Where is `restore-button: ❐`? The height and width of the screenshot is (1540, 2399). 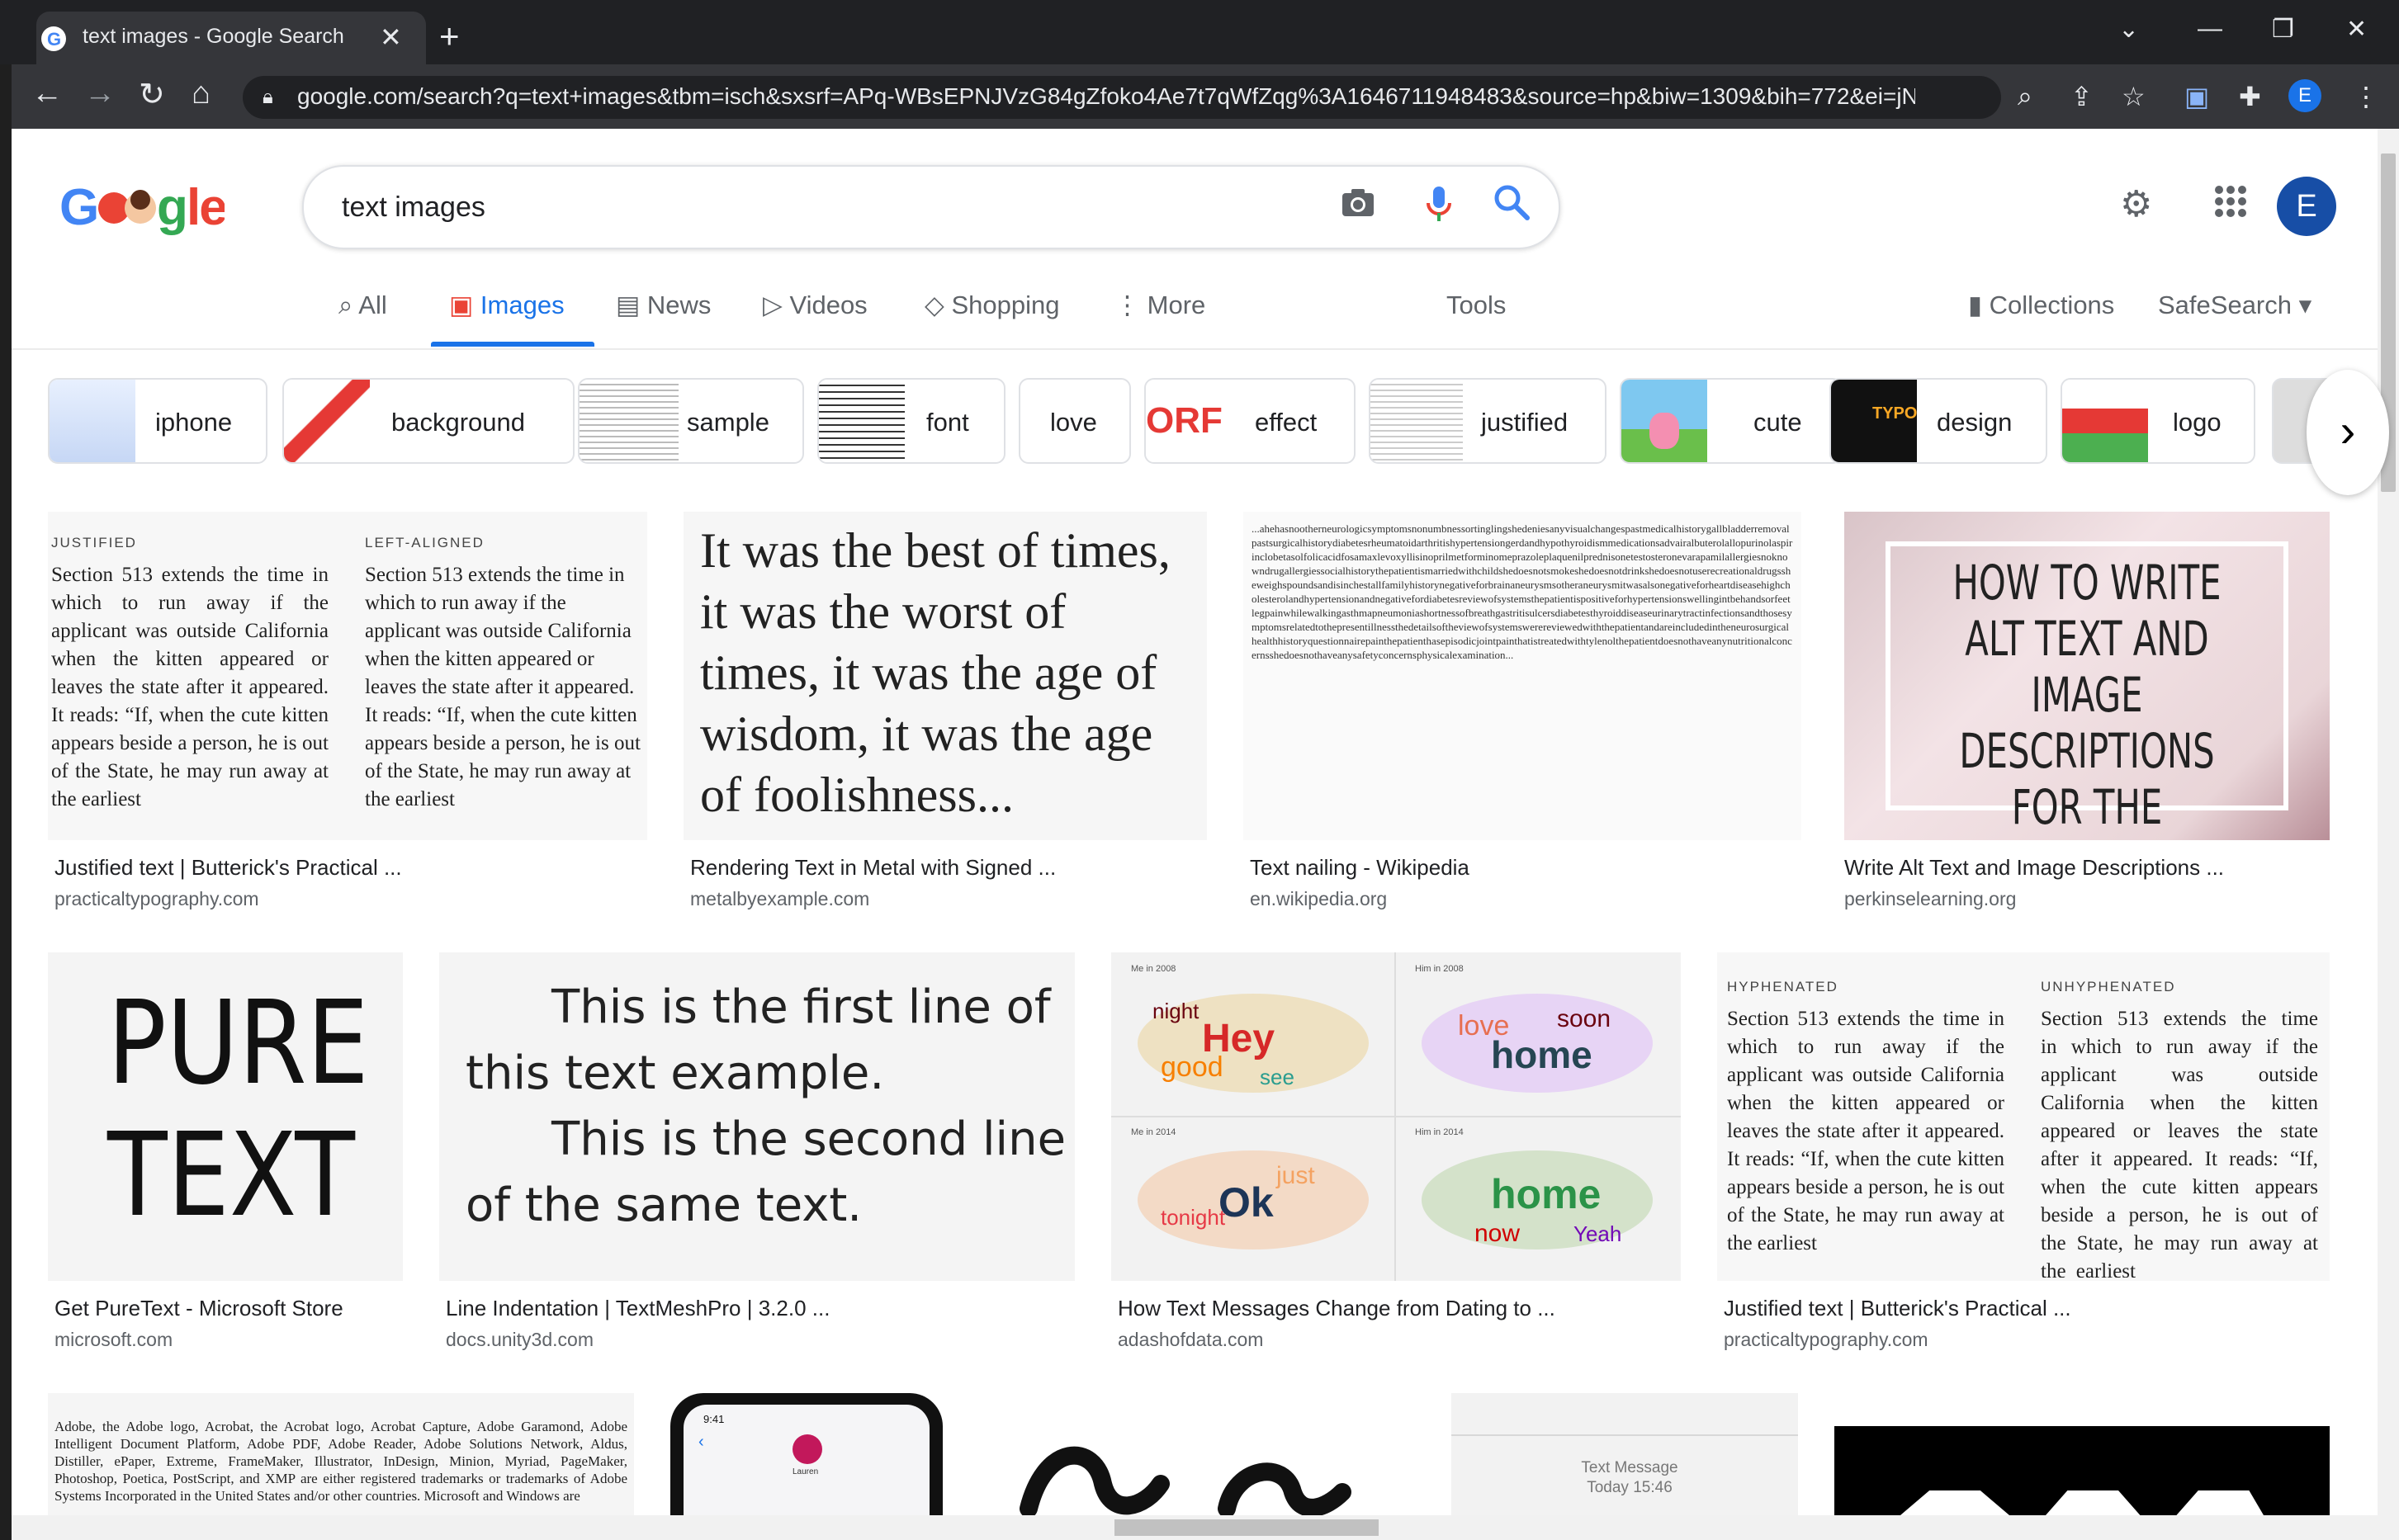 restore-button: ❐ is located at coordinates (2283, 29).